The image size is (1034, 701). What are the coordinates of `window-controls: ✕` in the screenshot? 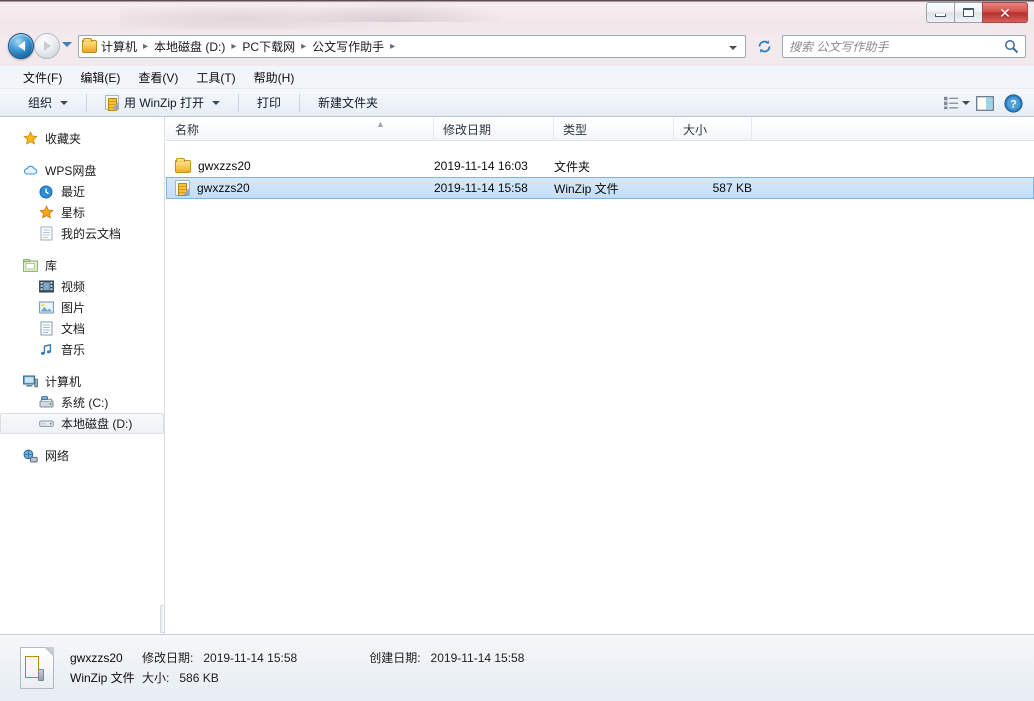 It's located at (977, 13).